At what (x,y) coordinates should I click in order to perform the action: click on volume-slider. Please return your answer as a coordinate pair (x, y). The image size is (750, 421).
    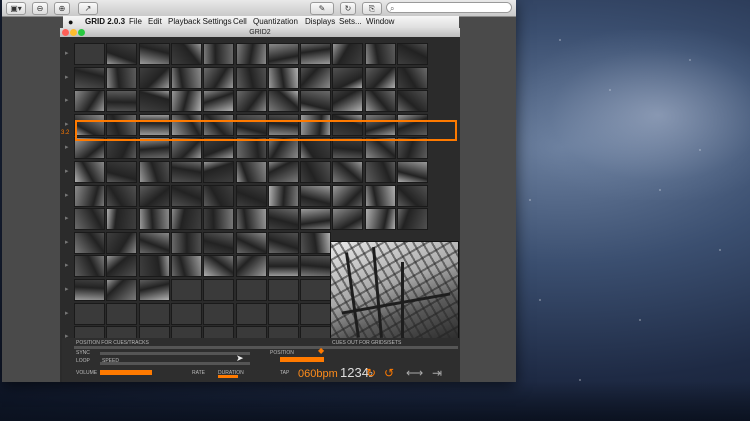
    Looking at the image, I should click on (126, 372).